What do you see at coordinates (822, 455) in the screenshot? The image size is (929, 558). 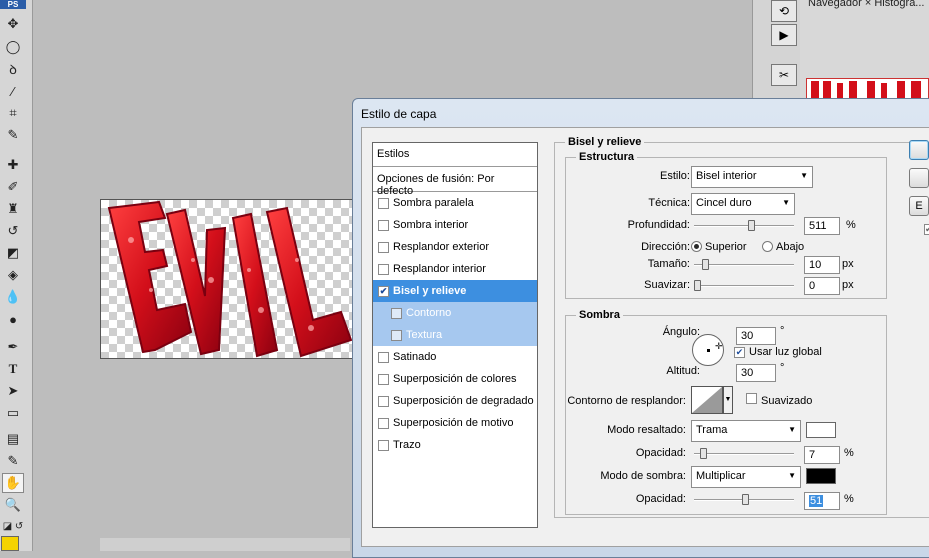 I see `highlight-opacity-field: 7` at bounding box center [822, 455].